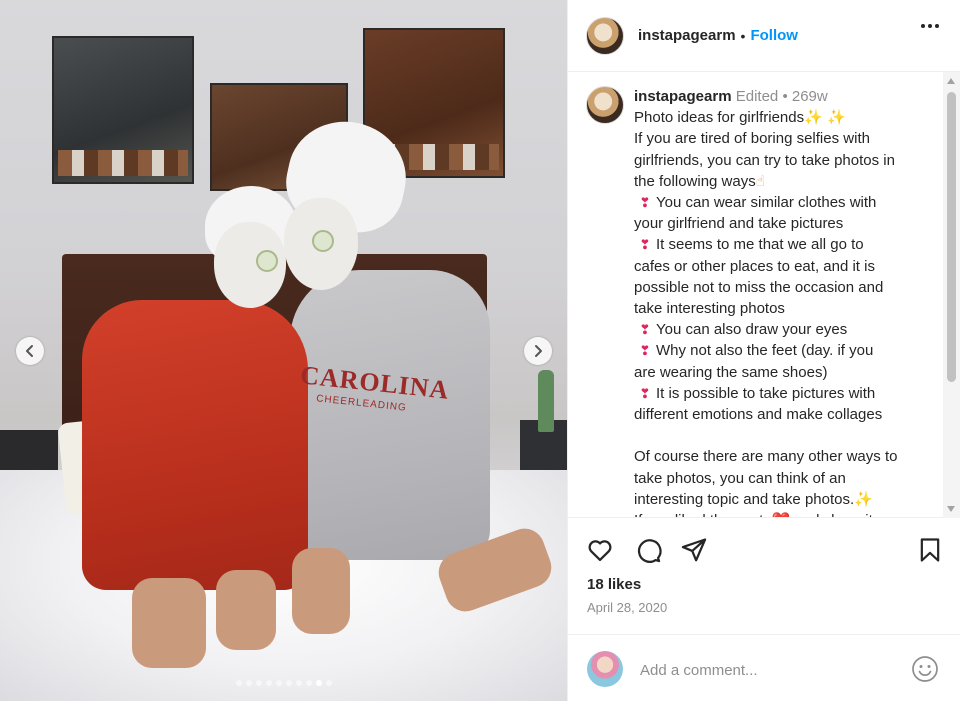 Image resolution: width=960 pixels, height=701 pixels. Describe the element at coordinates (784, 181) in the screenshot. I see `caption-line: the following ways☝` at that location.